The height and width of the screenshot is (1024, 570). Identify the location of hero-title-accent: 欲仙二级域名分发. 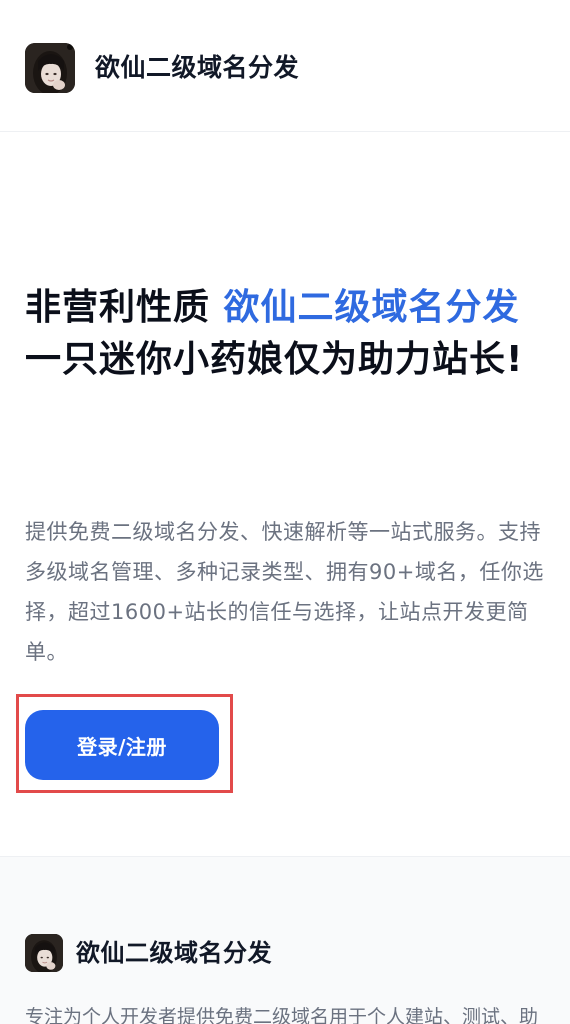
(371, 307).